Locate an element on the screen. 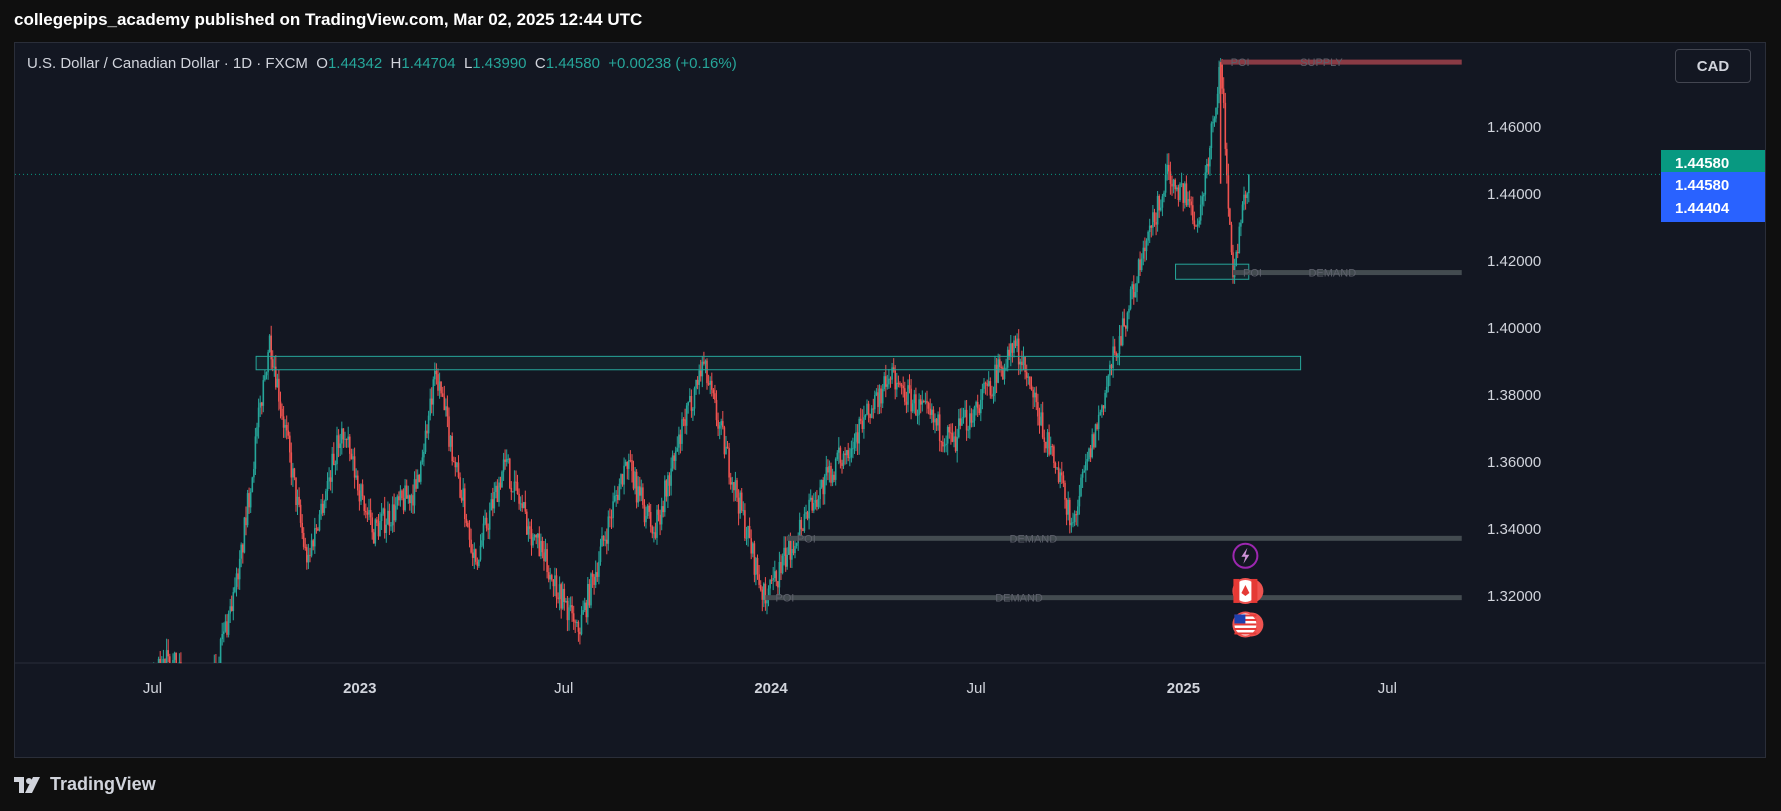 This screenshot has width=1781, height=811. y-tick-label: 1.34000 is located at coordinates (1514, 529).